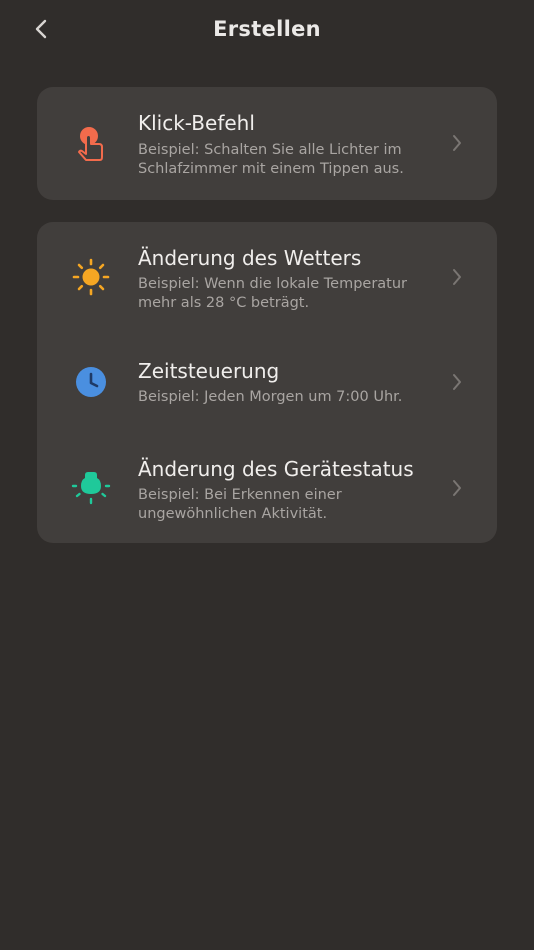  Describe the element at coordinates (91, 144) in the screenshot. I see `tap-finger-icon` at that location.